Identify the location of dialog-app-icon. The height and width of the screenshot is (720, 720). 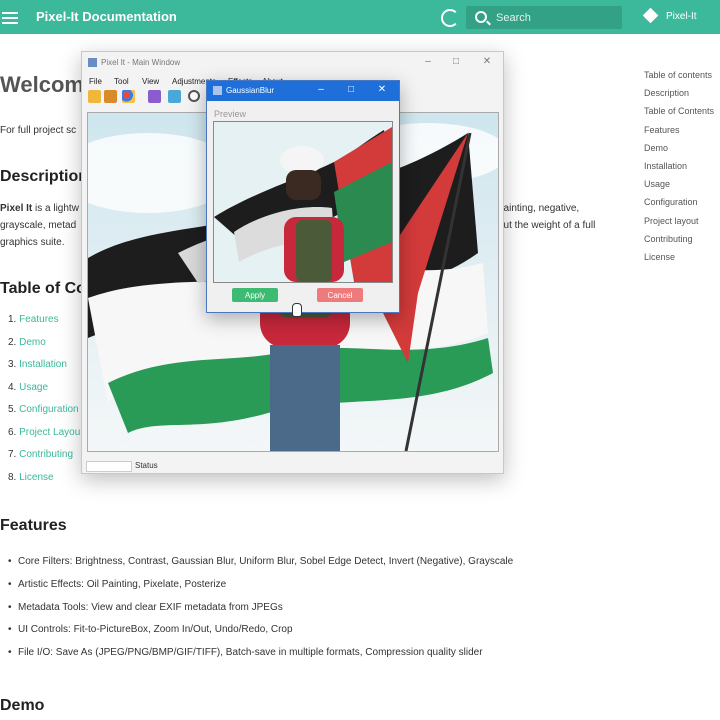
(217, 90).